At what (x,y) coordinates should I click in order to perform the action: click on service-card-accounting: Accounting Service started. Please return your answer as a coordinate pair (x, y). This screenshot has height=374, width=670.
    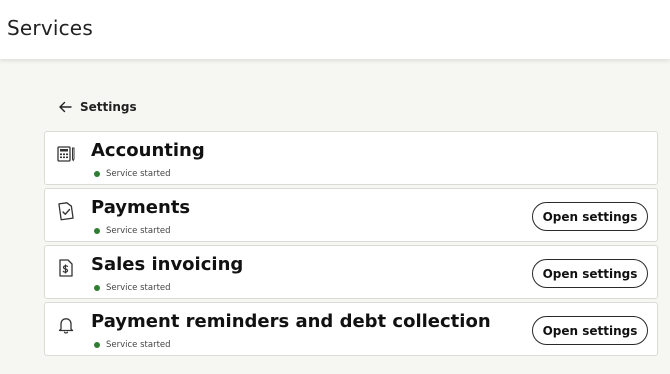
    Looking at the image, I should click on (351, 158).